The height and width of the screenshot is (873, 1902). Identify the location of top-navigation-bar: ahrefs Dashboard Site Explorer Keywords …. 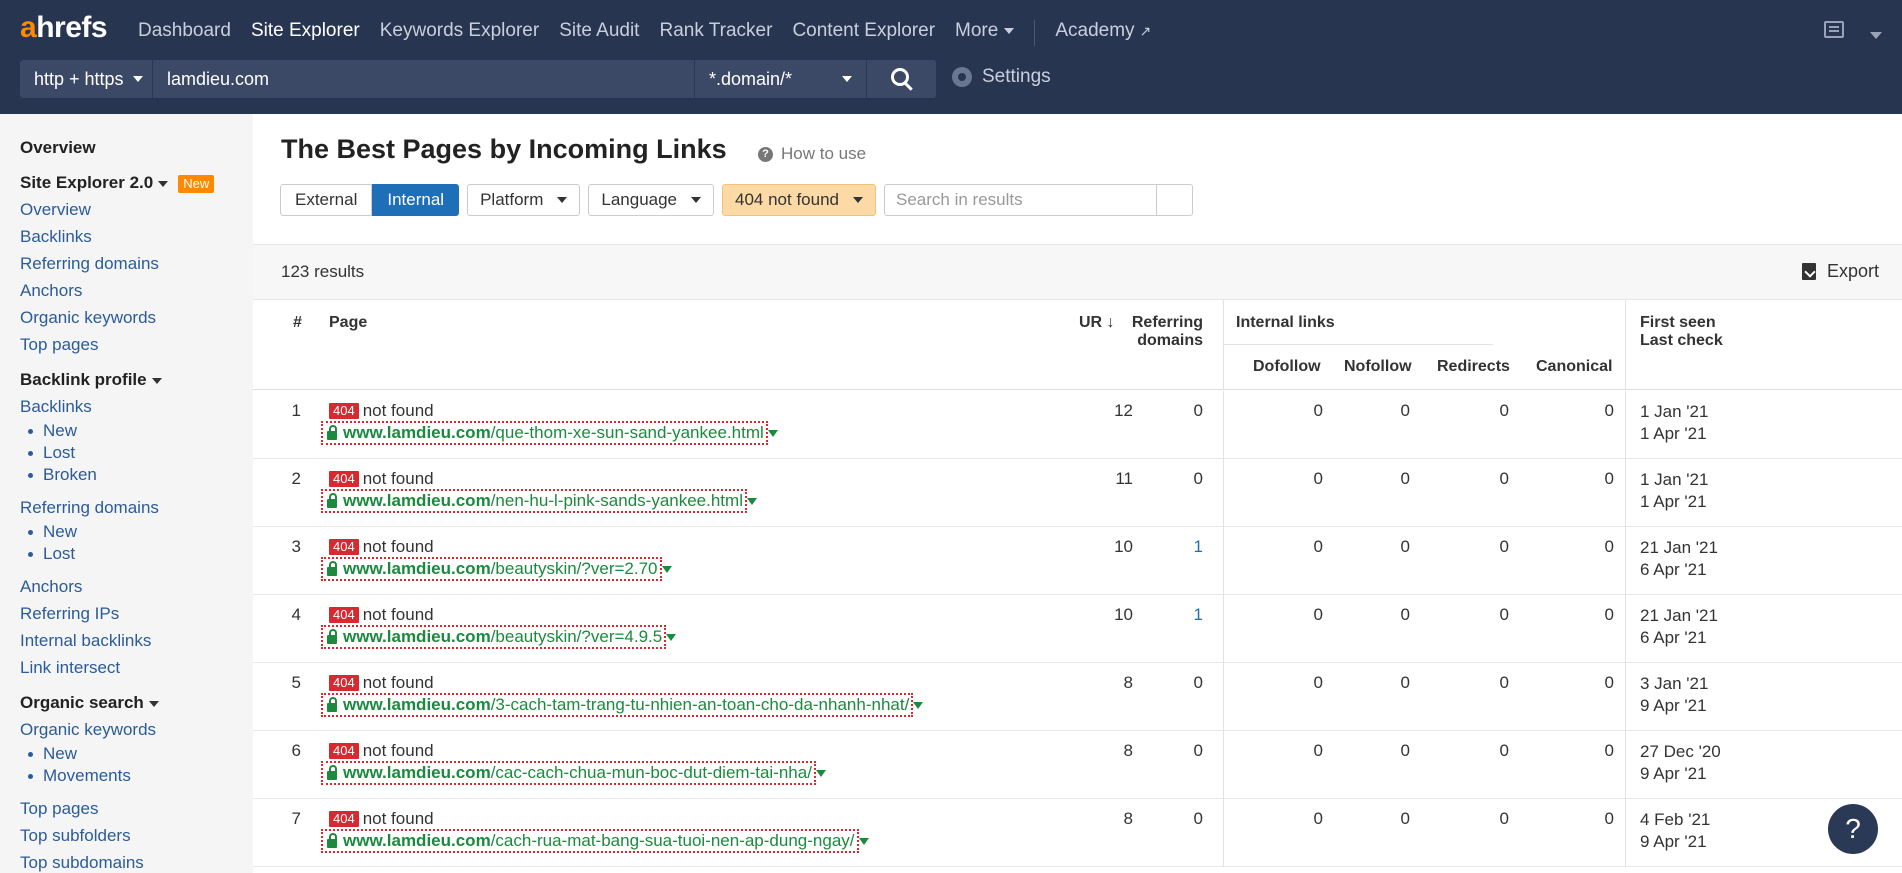
(951, 57).